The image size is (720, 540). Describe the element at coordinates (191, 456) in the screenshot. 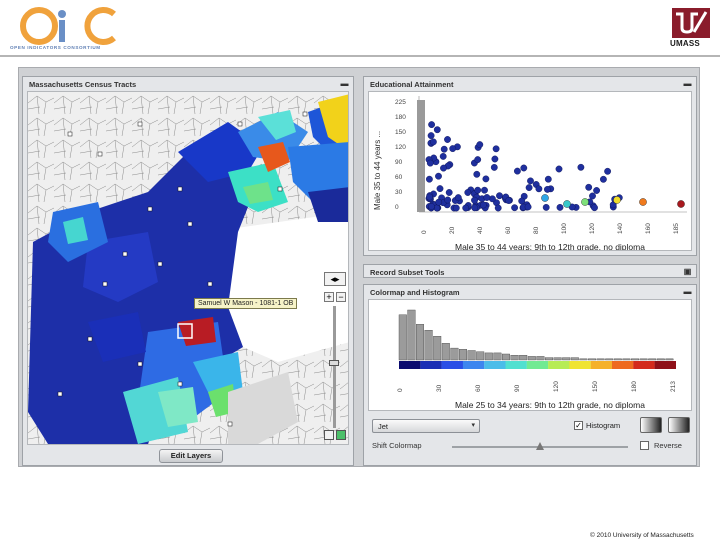

I see `edit-layers-button: Edit Layers` at that location.